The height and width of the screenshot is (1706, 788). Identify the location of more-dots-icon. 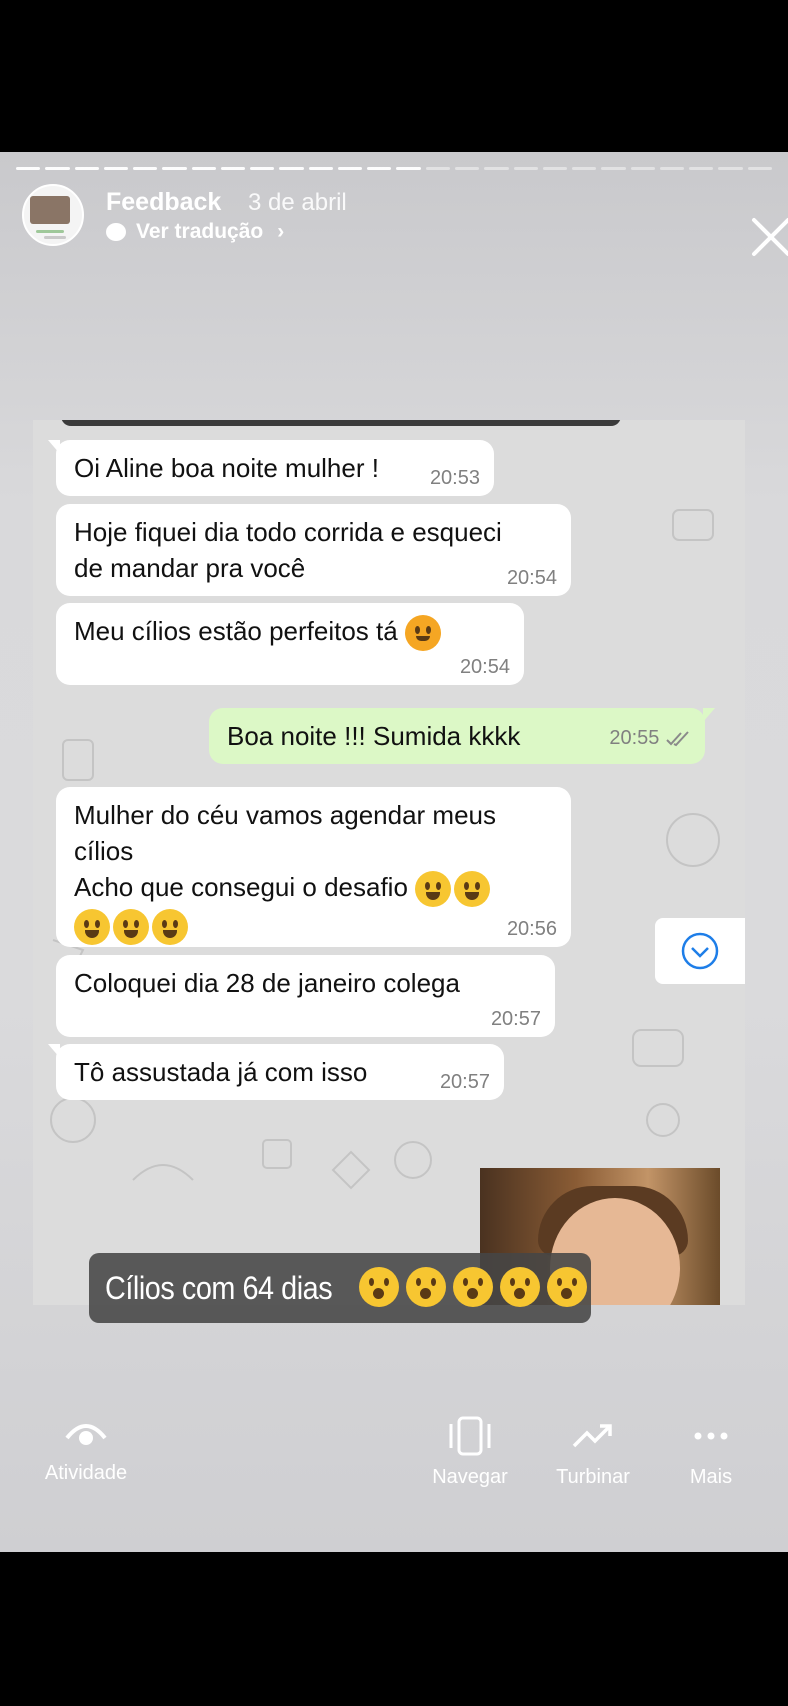
(711, 1436).